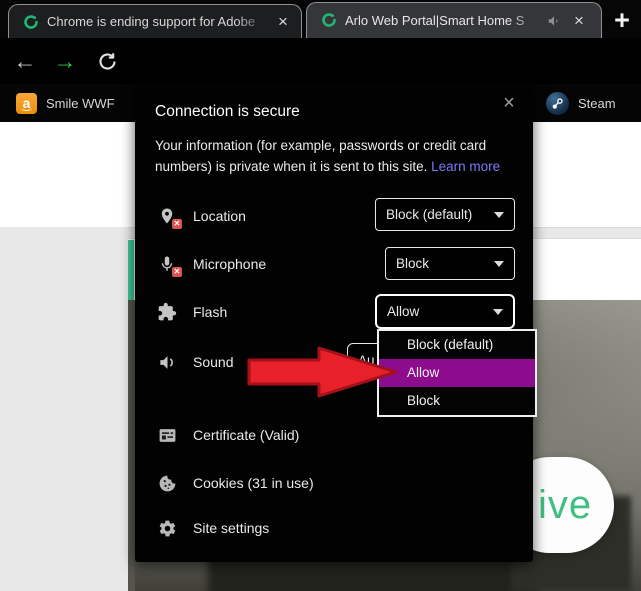  Describe the element at coordinates (155, 21) in the screenshot. I see `tab-adobe-support: Chrome is ending support for Adobe ×` at that location.